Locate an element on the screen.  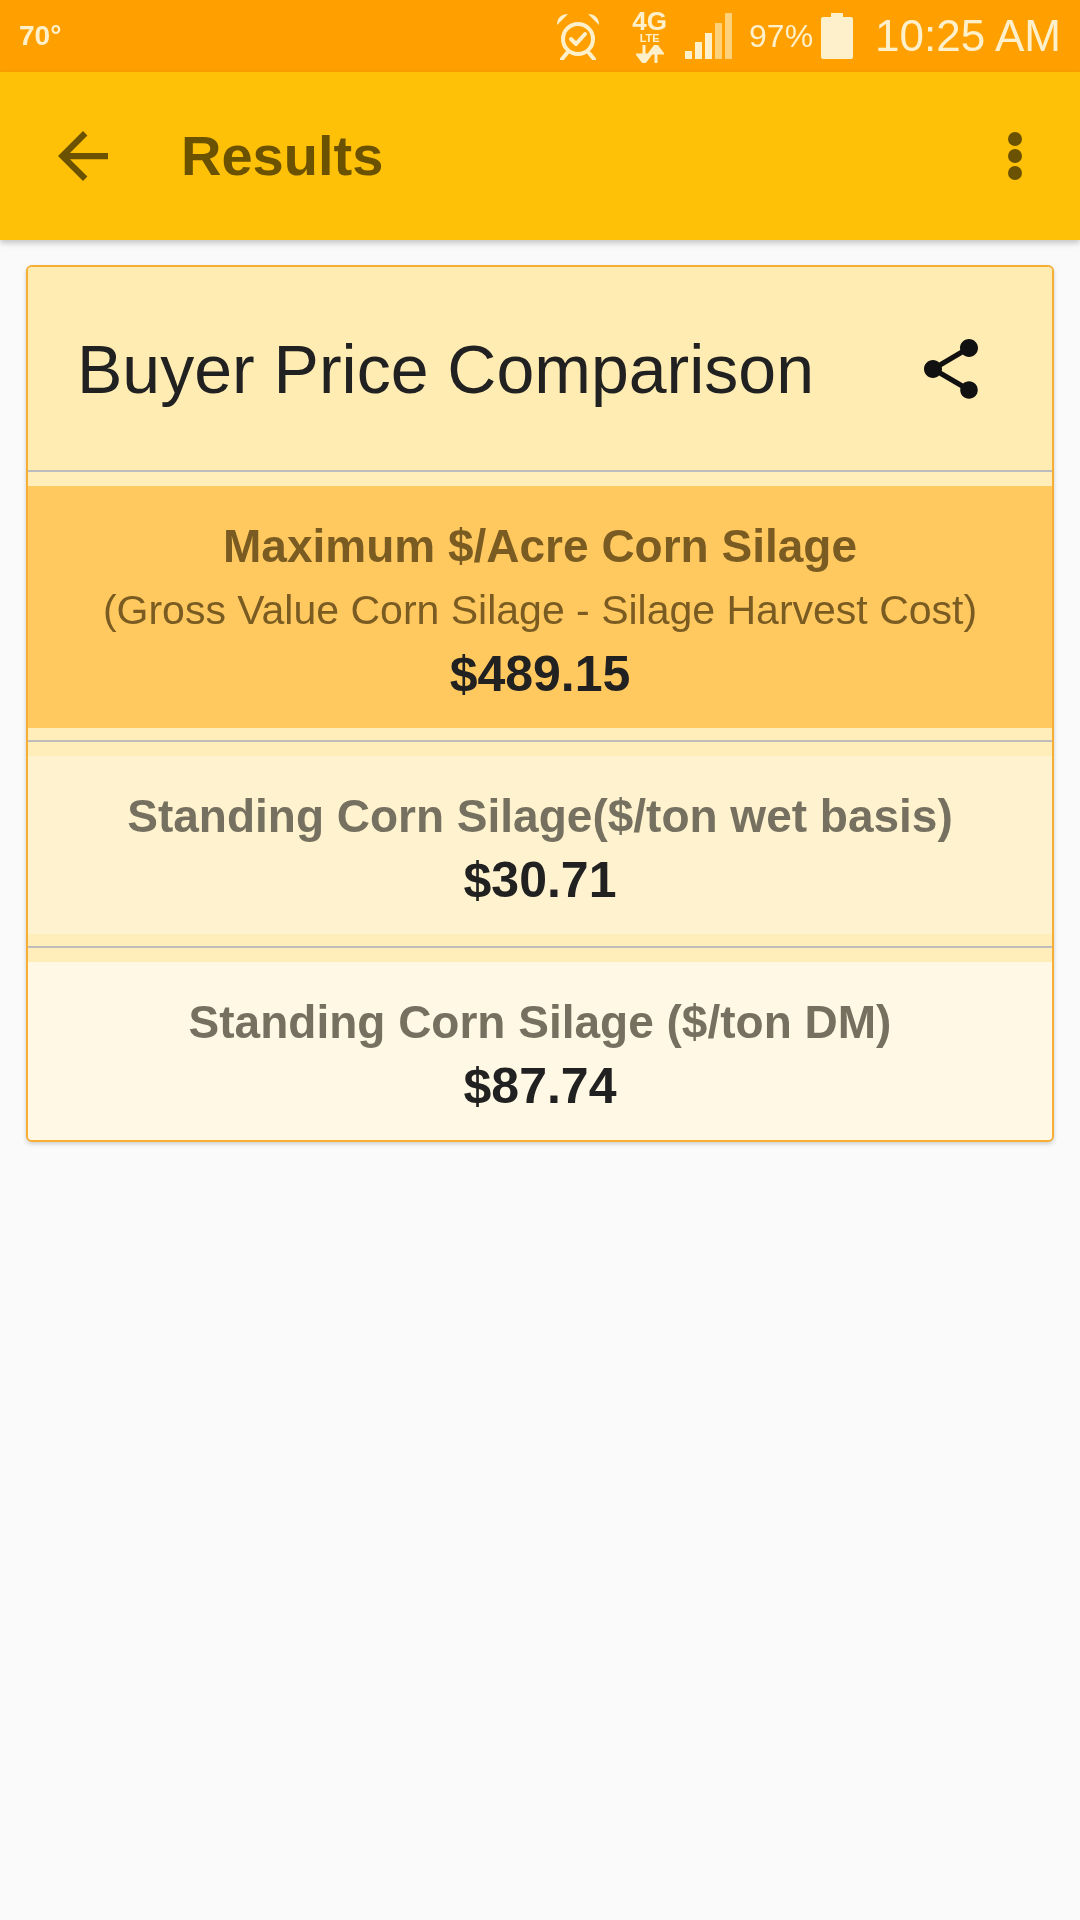
row-value: $87.74 is located at coordinates (540, 1086).